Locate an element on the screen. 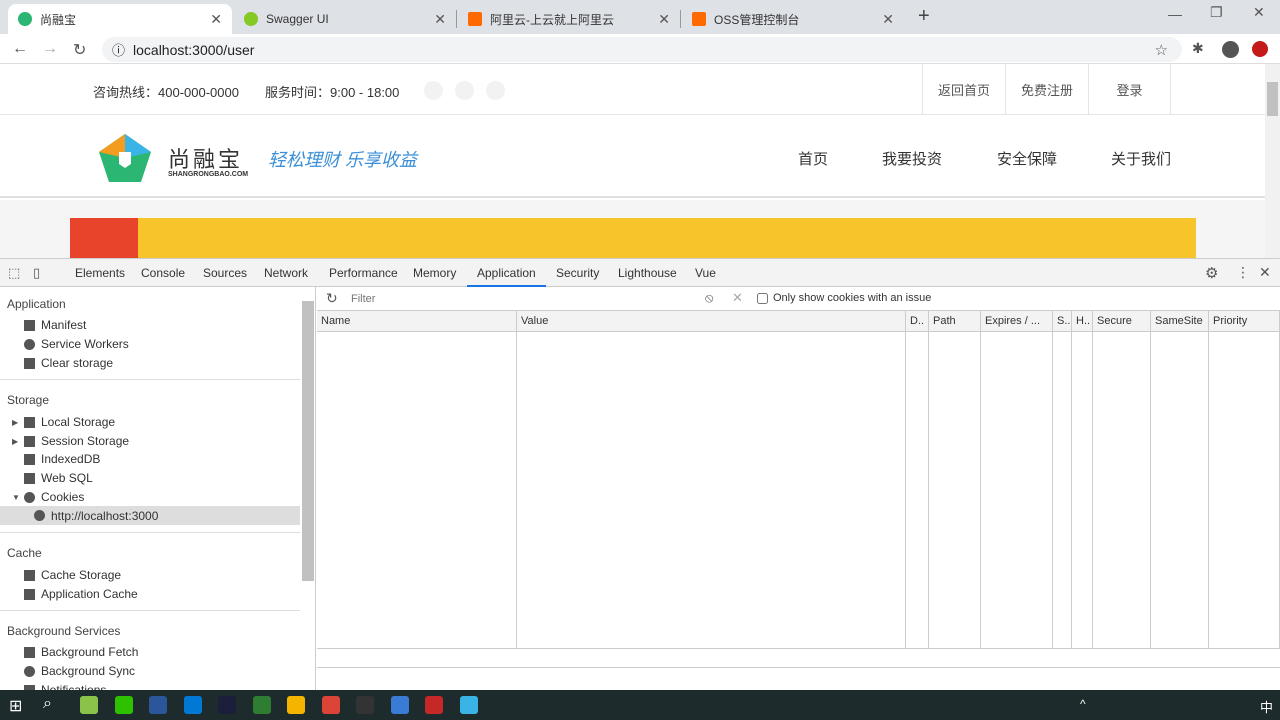 The image size is (1280, 720). minimize-button: — is located at coordinates (1175, 14).